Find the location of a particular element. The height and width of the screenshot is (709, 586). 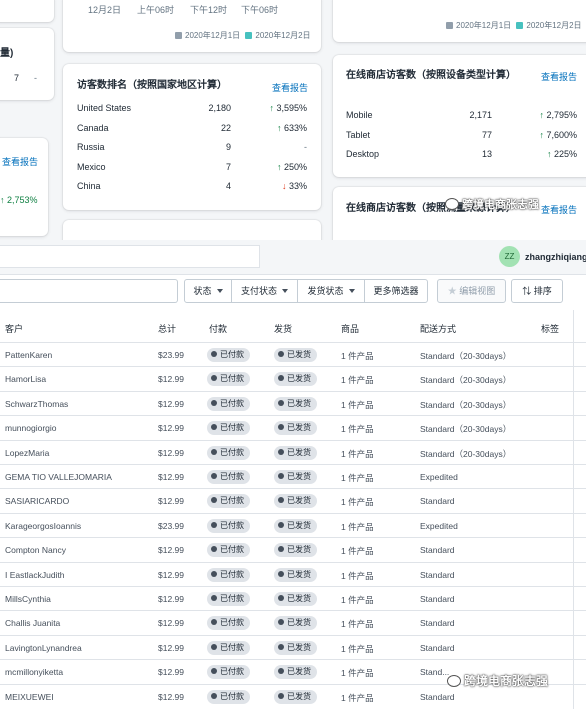

table-row: Compton Nancy $12.99 已付款 已发货 1 件产品 Standard is located at coordinates (293, 549).